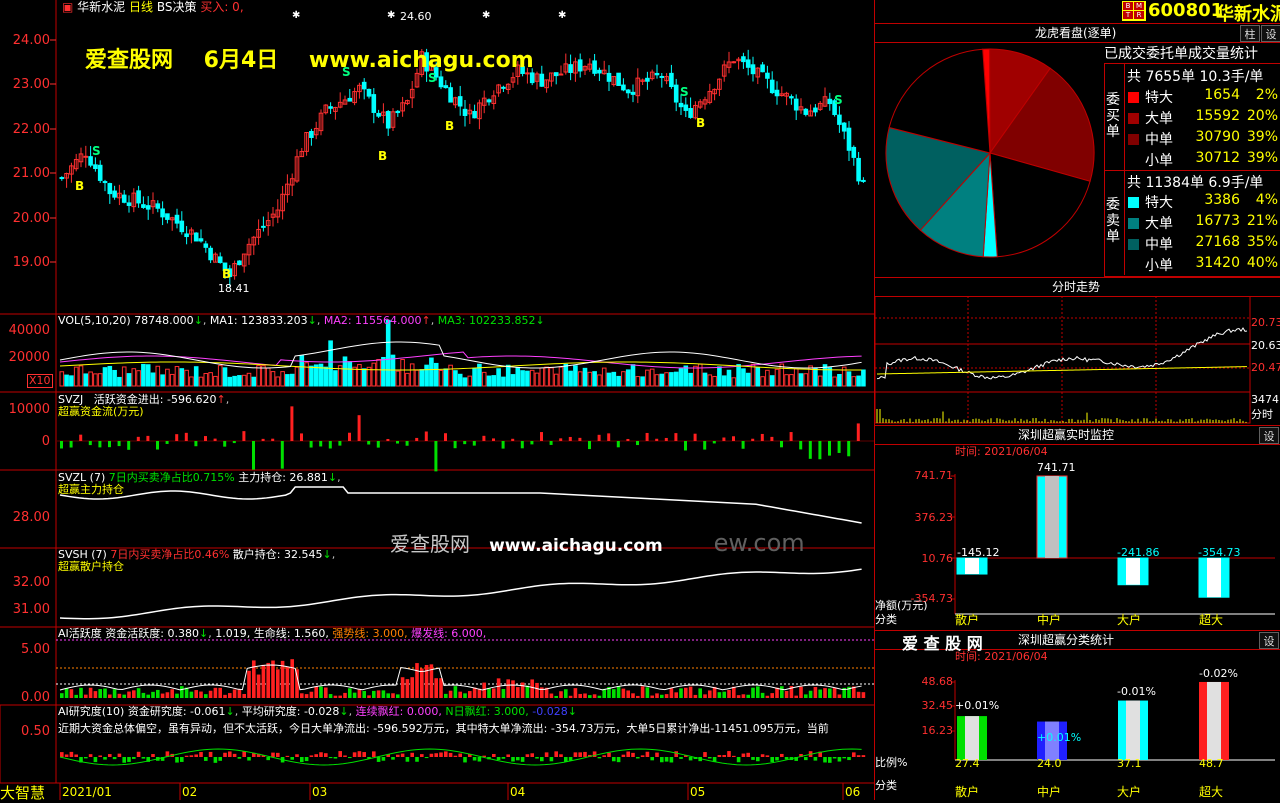 This screenshot has width=1280, height=803. What do you see at coordinates (190, 792) in the screenshot?
I see `date-axis-tick: 02` at bounding box center [190, 792].